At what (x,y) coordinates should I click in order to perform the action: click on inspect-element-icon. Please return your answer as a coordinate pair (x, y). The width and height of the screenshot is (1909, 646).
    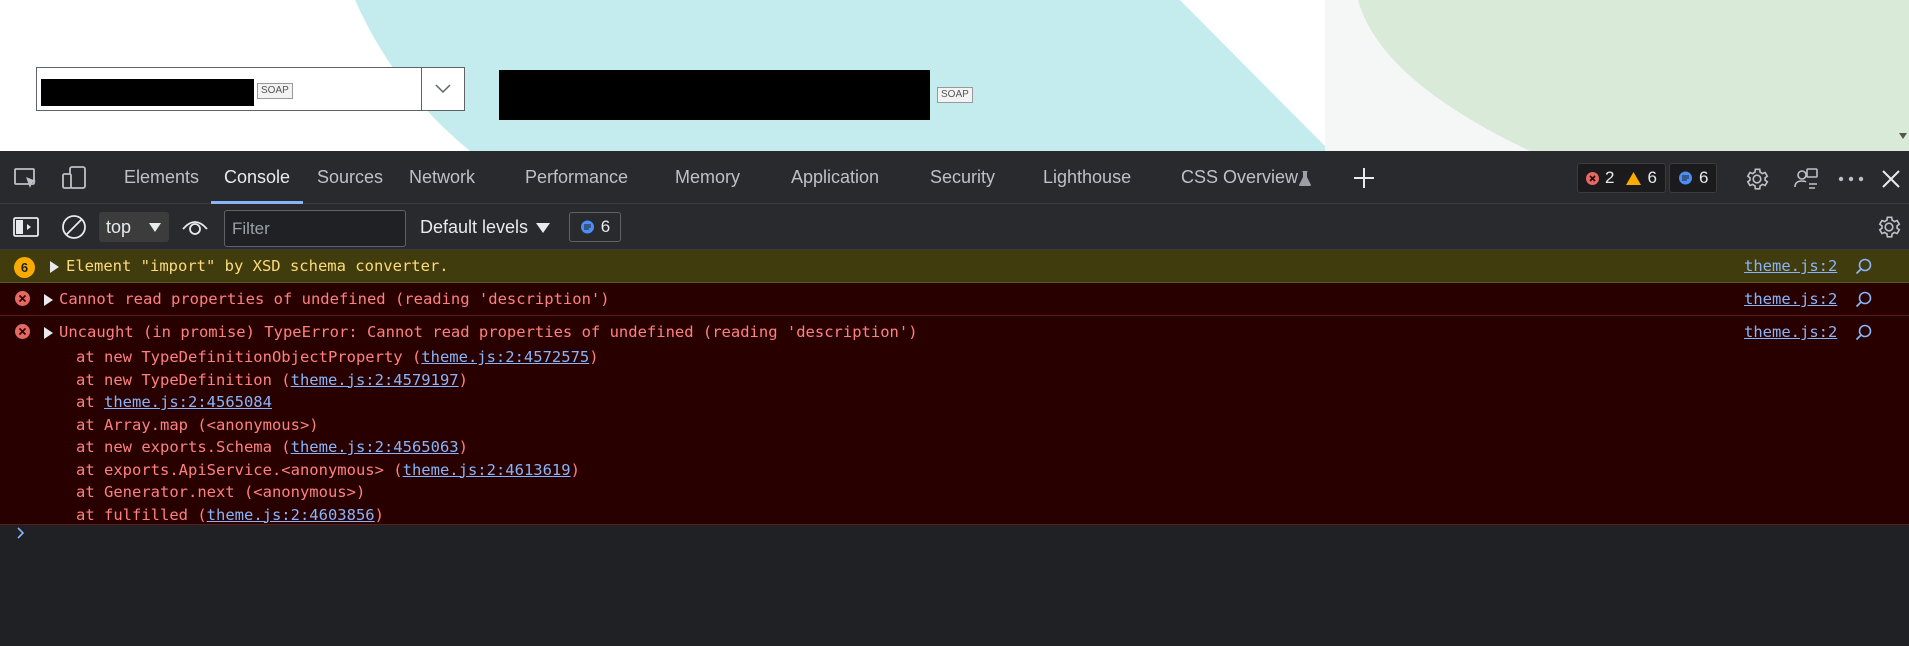
    Looking at the image, I should click on (26, 178).